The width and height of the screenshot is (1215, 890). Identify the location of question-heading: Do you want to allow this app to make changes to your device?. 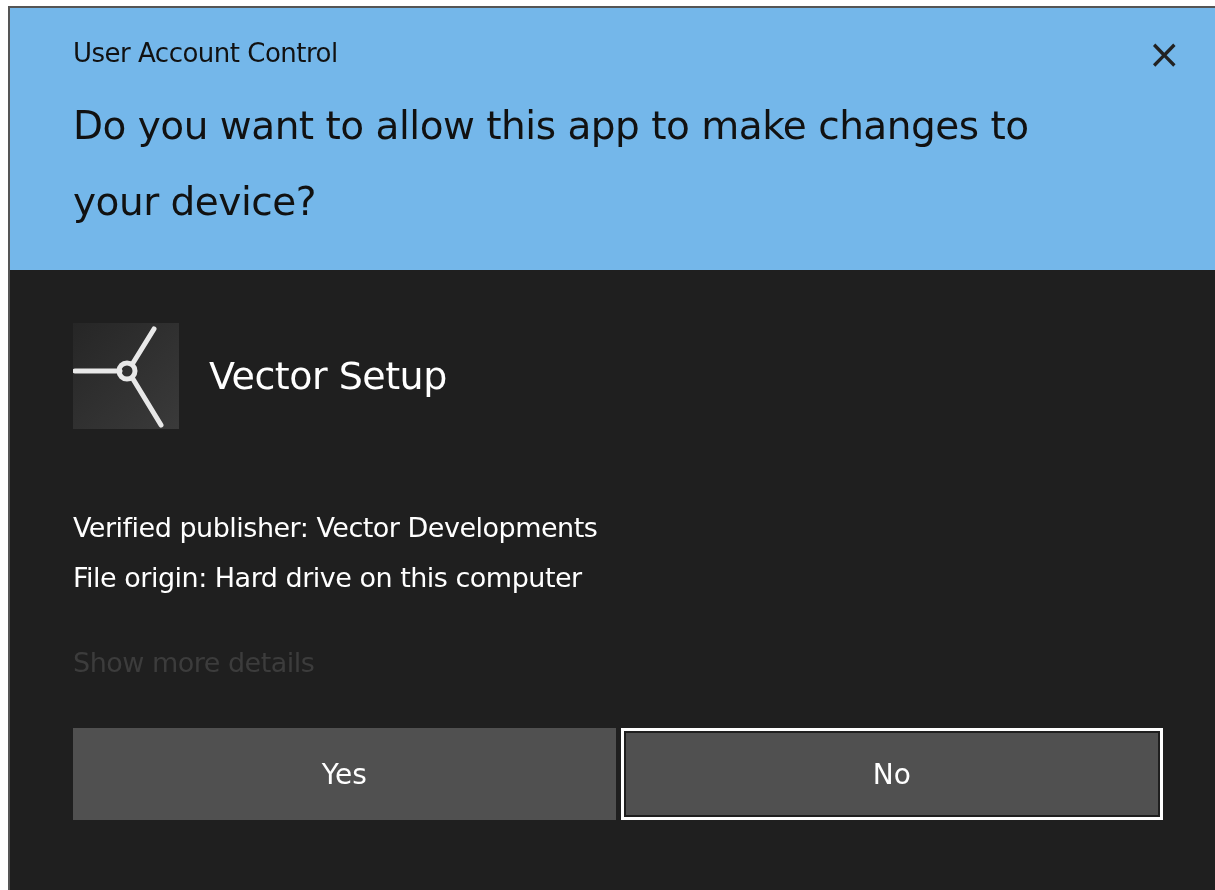
(551, 164).